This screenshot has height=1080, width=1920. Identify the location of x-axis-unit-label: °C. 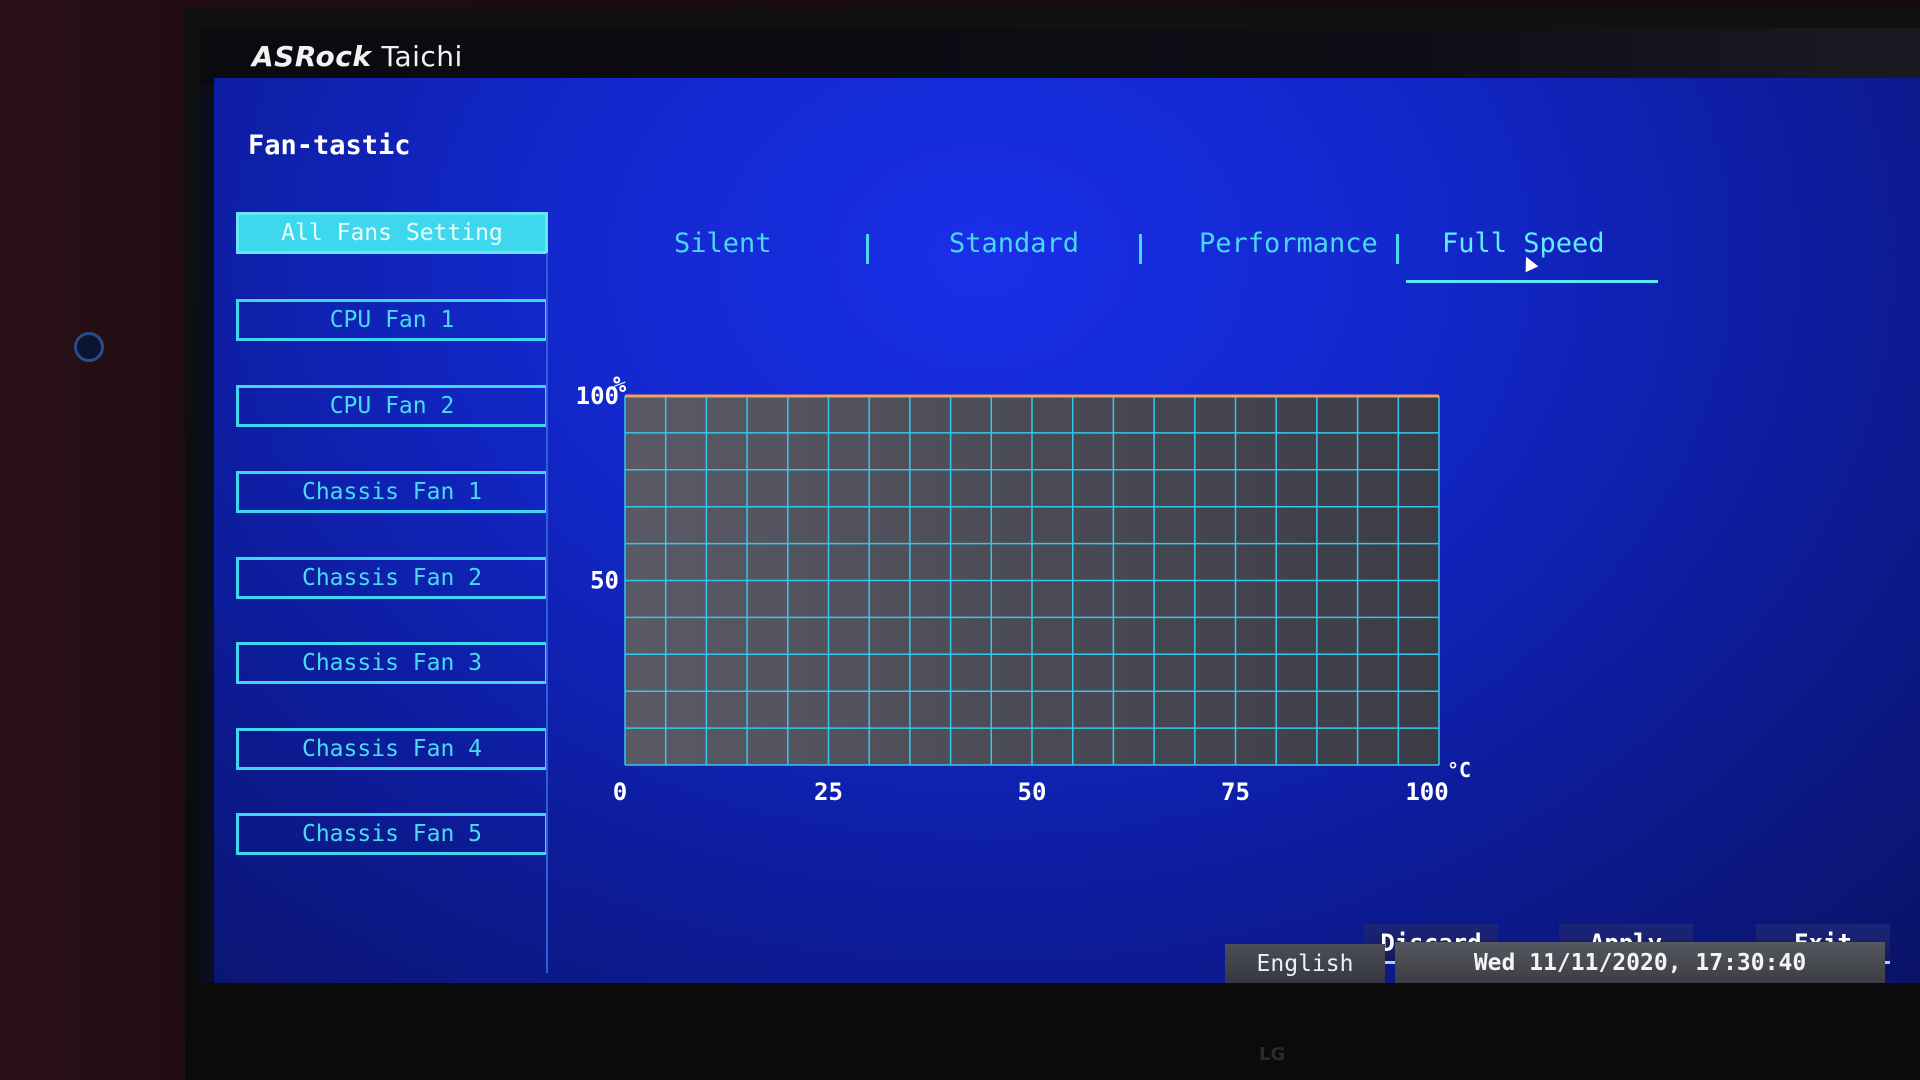
(1459, 770).